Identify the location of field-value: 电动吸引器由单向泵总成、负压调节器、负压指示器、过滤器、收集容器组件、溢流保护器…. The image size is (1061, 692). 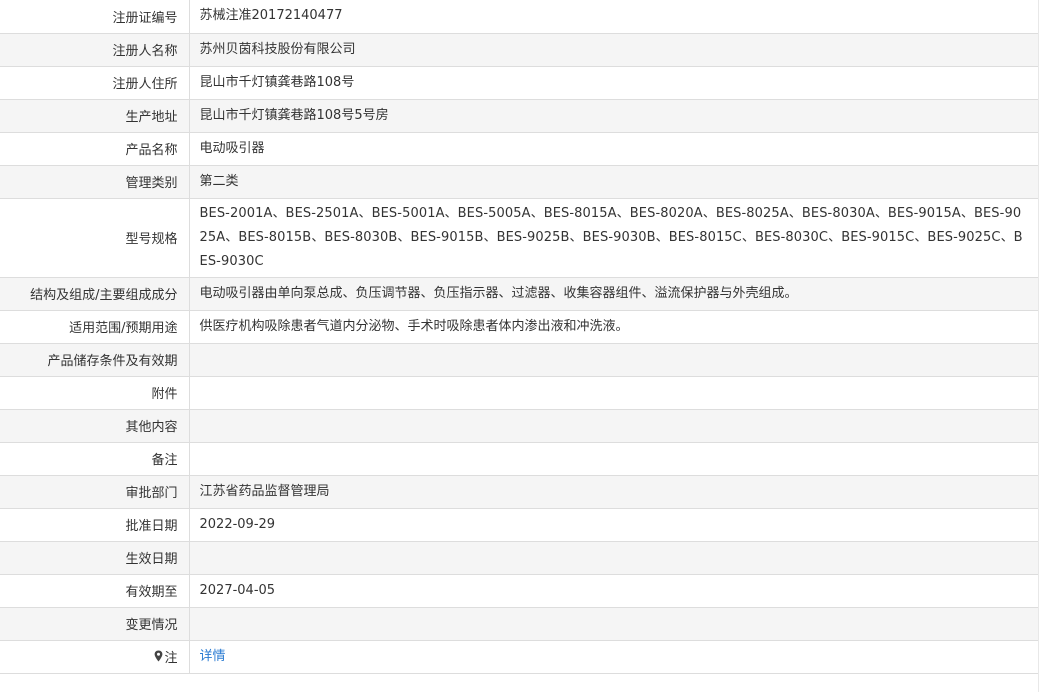
(613, 293).